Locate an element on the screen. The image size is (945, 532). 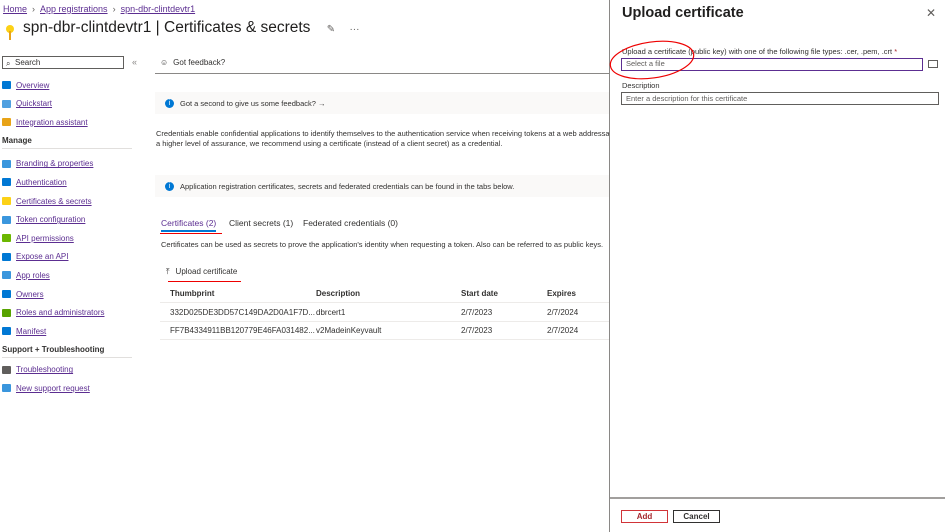
integration-assistant-icon is located at coordinates (6, 122).